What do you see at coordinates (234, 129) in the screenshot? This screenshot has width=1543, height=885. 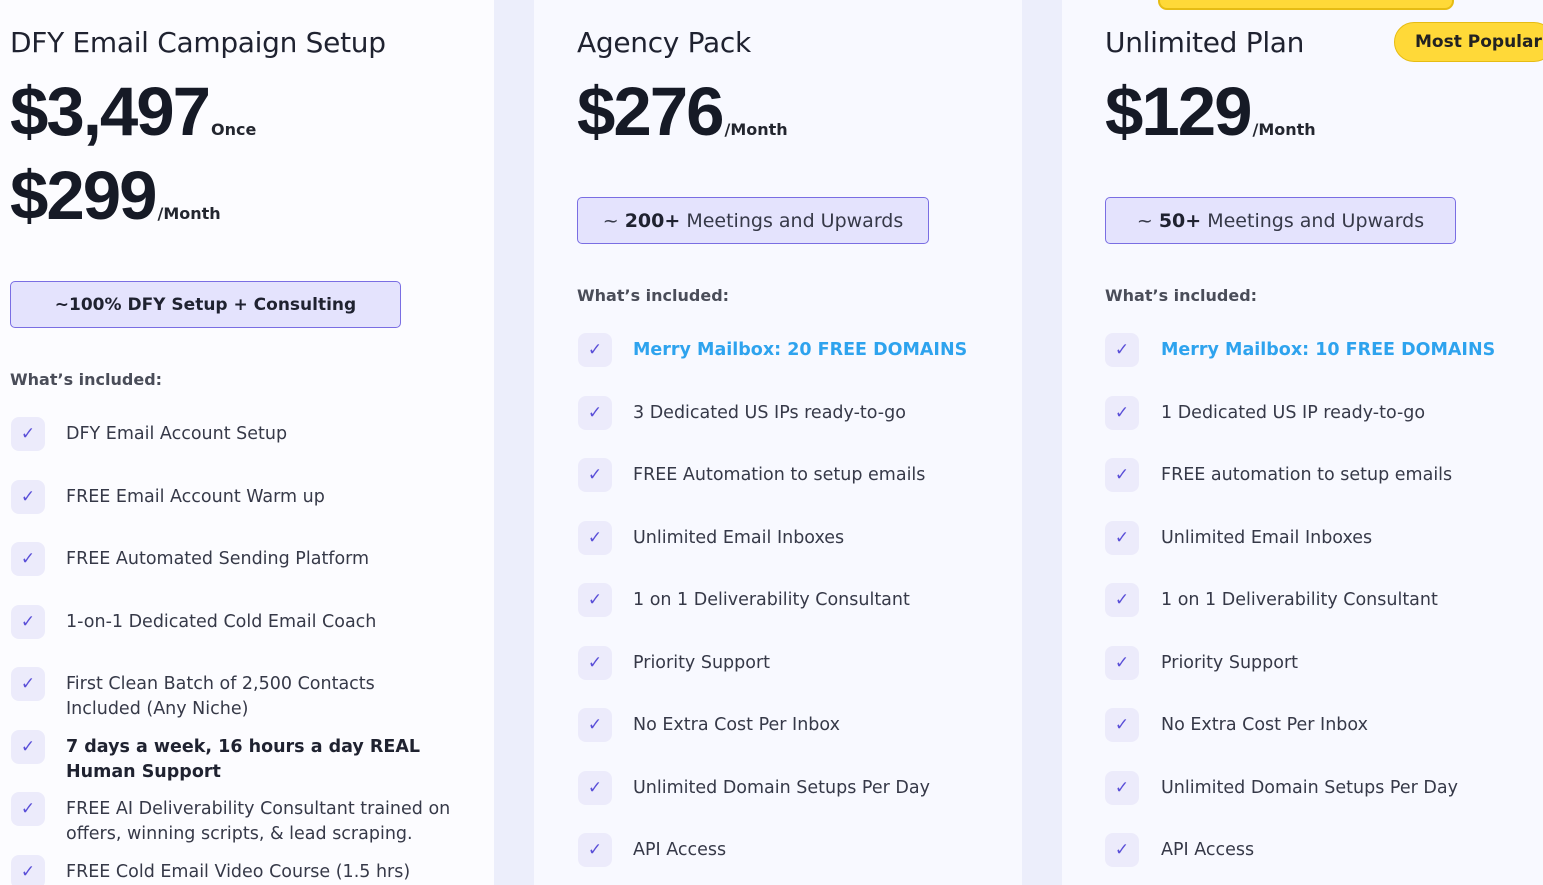 I see `price-unit: Once` at bounding box center [234, 129].